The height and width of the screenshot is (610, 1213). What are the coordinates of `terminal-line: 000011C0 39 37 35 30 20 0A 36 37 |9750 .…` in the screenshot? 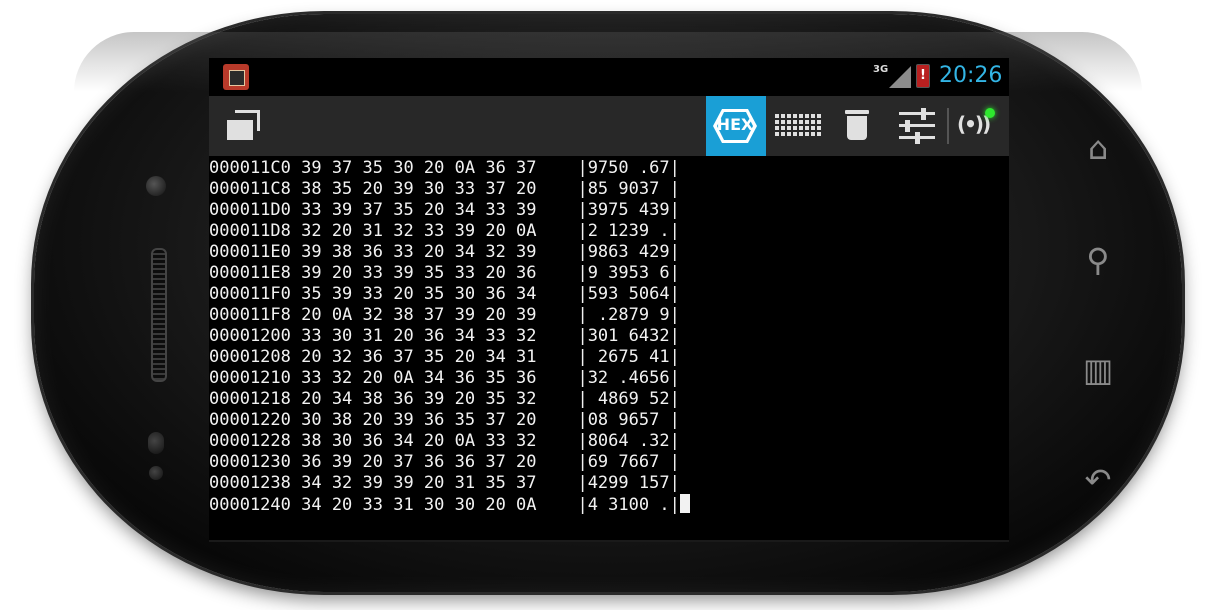 It's located at (609, 168).